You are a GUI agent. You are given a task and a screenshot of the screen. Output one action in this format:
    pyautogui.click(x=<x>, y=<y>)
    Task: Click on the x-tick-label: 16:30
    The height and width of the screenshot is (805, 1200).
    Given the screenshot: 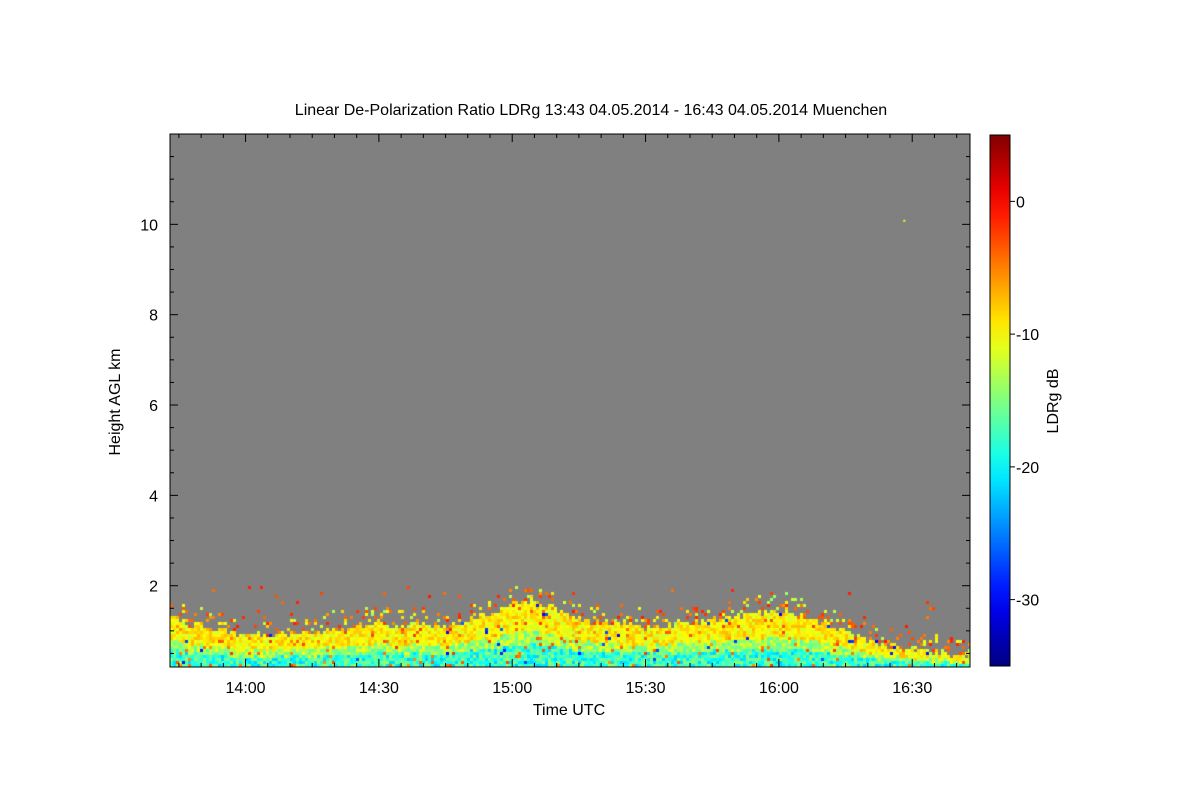 What is the action you would take?
    pyautogui.click(x=912, y=688)
    